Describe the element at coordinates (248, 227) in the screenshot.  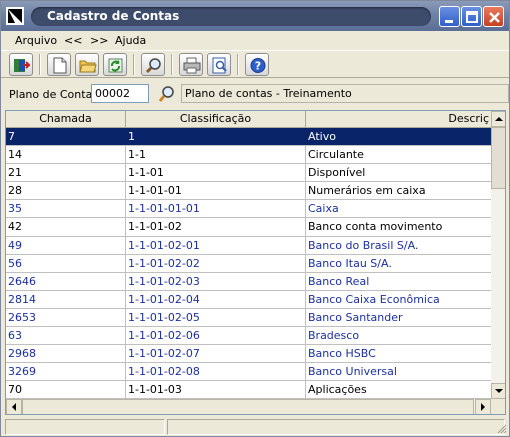
I see `table-row: 42 1-1-01-02 Banco conta movimento` at that location.